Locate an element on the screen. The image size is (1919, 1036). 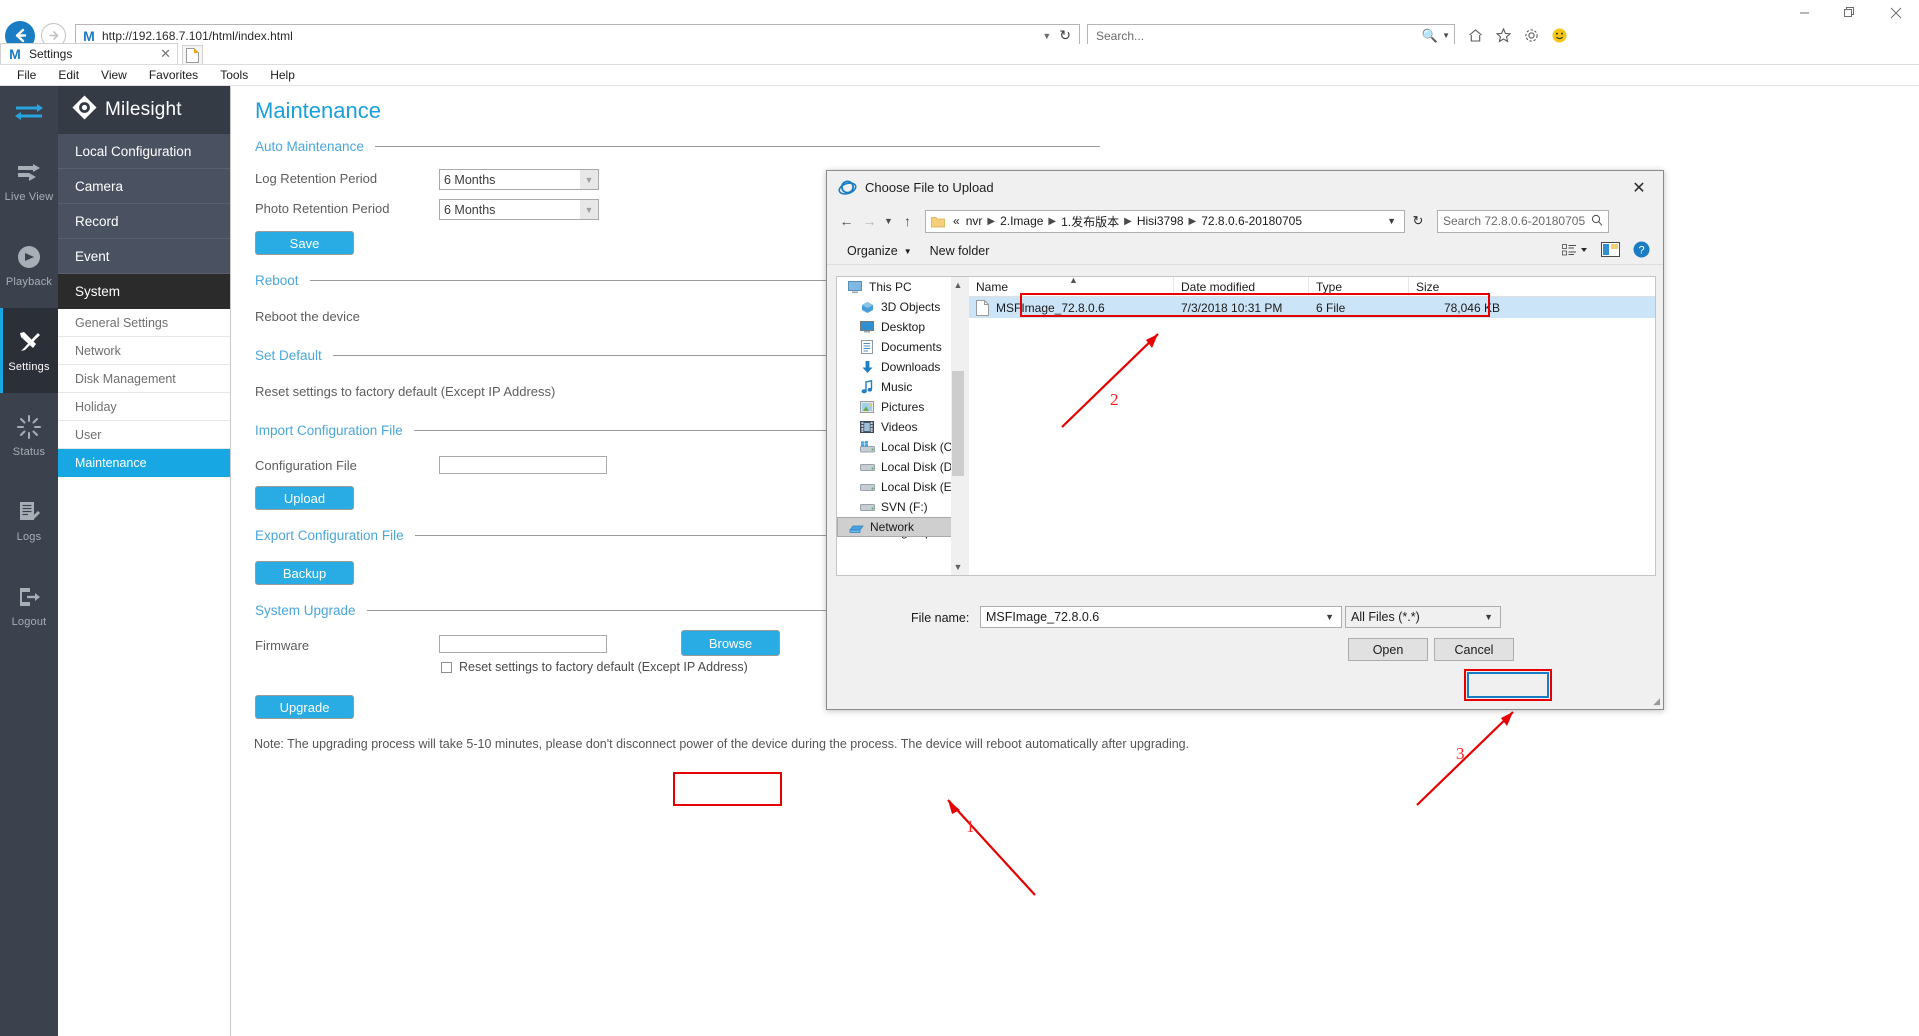
breadcrumb-item: nvr is located at coordinates (974, 221).